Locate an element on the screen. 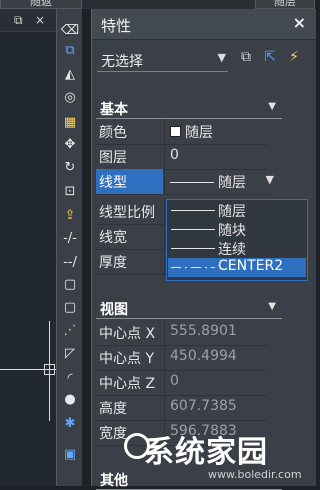 This screenshot has height=490, width=320. quick-select-icon: ⚡ is located at coordinates (294, 57).